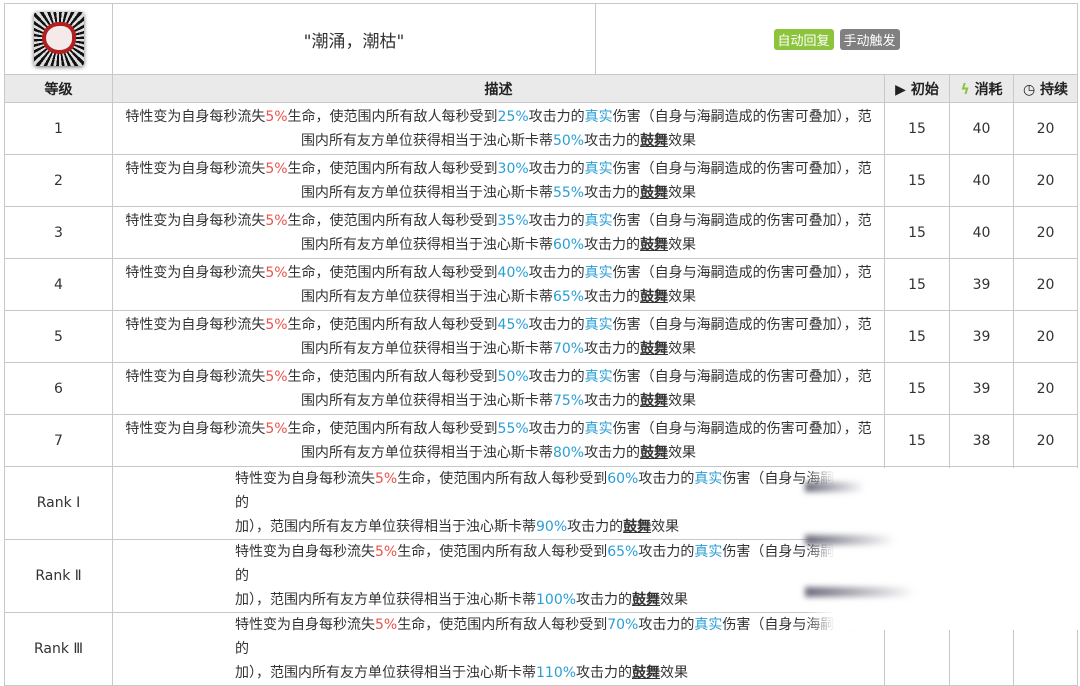 This screenshot has width=1080, height=686. What do you see at coordinates (58, 232) in the screenshot?
I see `level-cell: 3` at bounding box center [58, 232].